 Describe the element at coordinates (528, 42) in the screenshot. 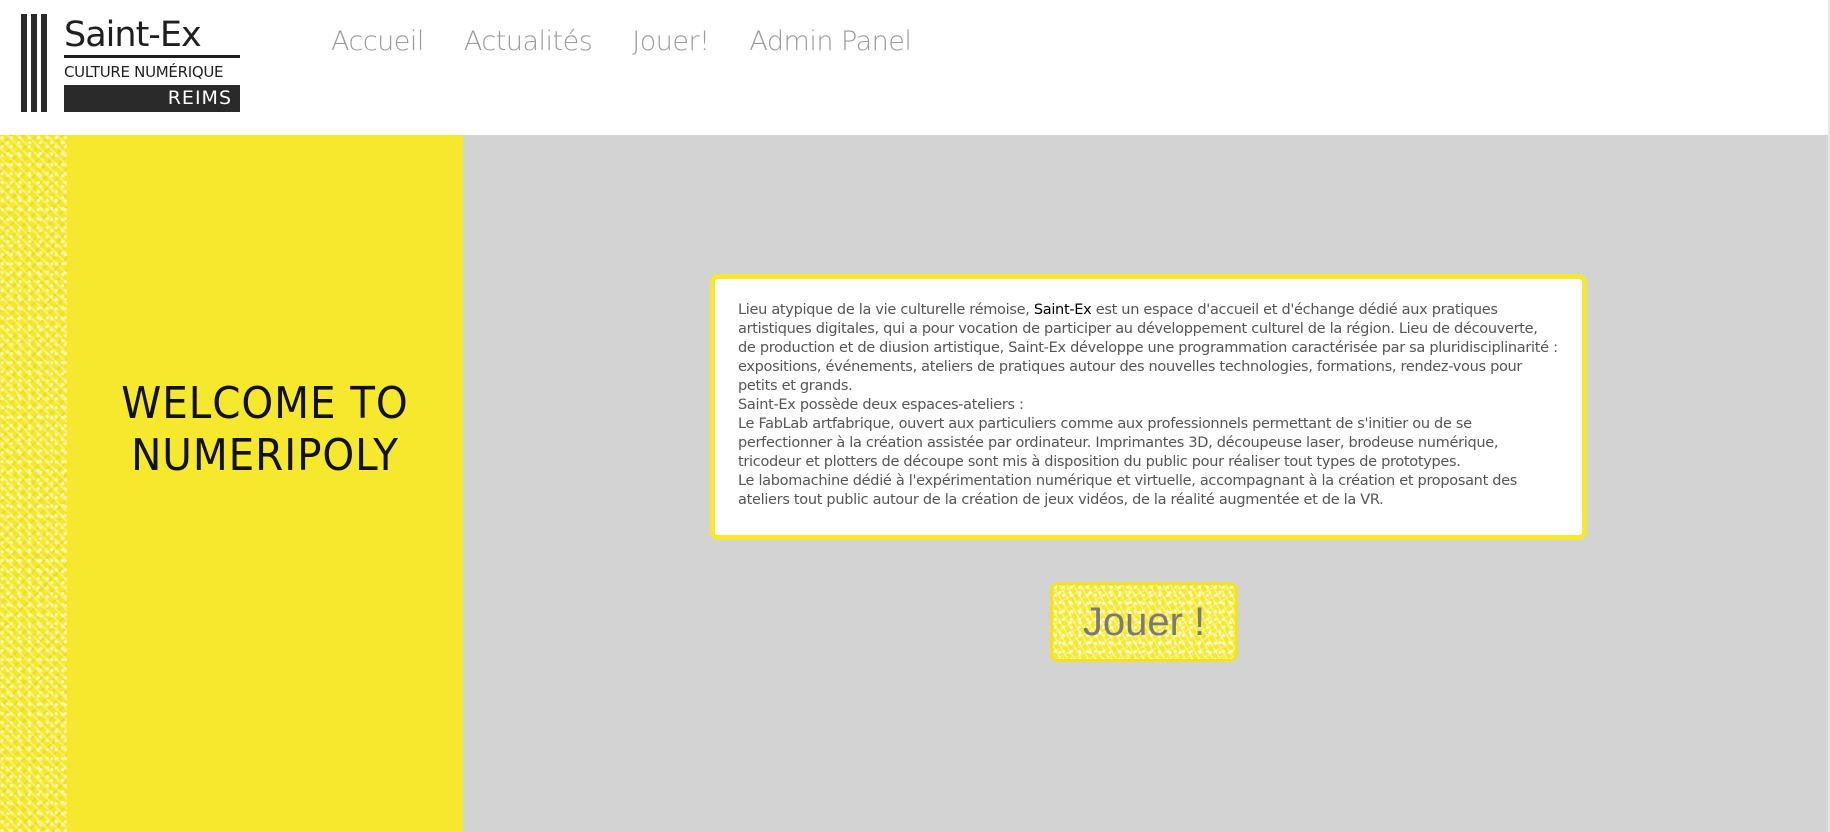

I see `nav-actualites: Actualités` at that location.